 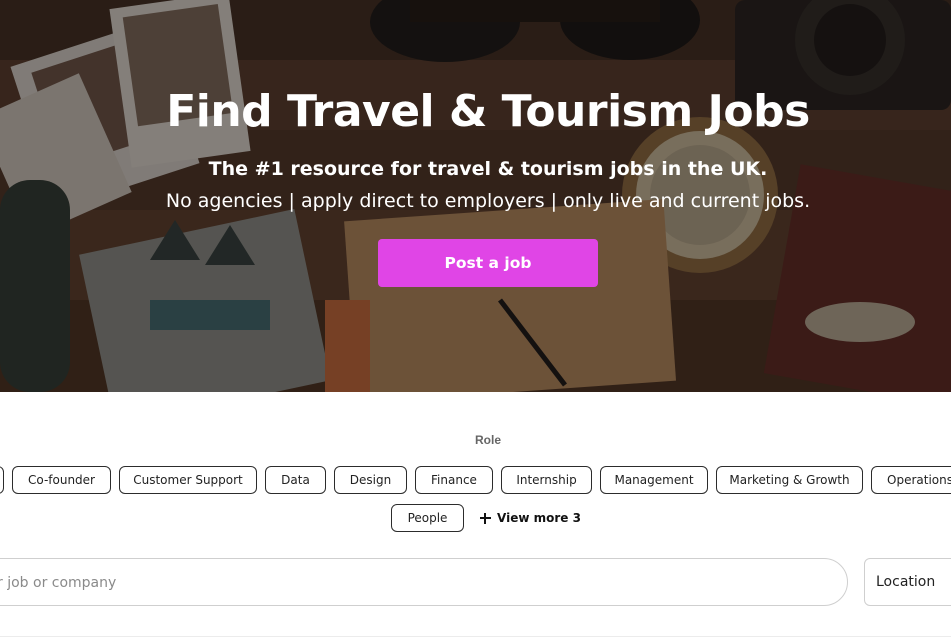 What do you see at coordinates (188, 480) in the screenshot?
I see `role-chip-customer-support: Customer Support` at bounding box center [188, 480].